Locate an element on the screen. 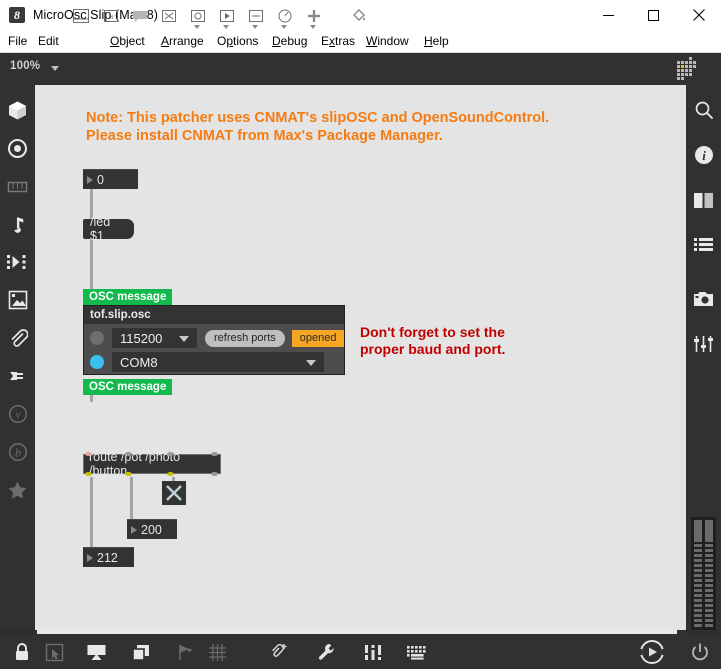 Image resolution: width=721 pixels, height=669 pixels. scrollbar-thumb is located at coordinates (357, 632).